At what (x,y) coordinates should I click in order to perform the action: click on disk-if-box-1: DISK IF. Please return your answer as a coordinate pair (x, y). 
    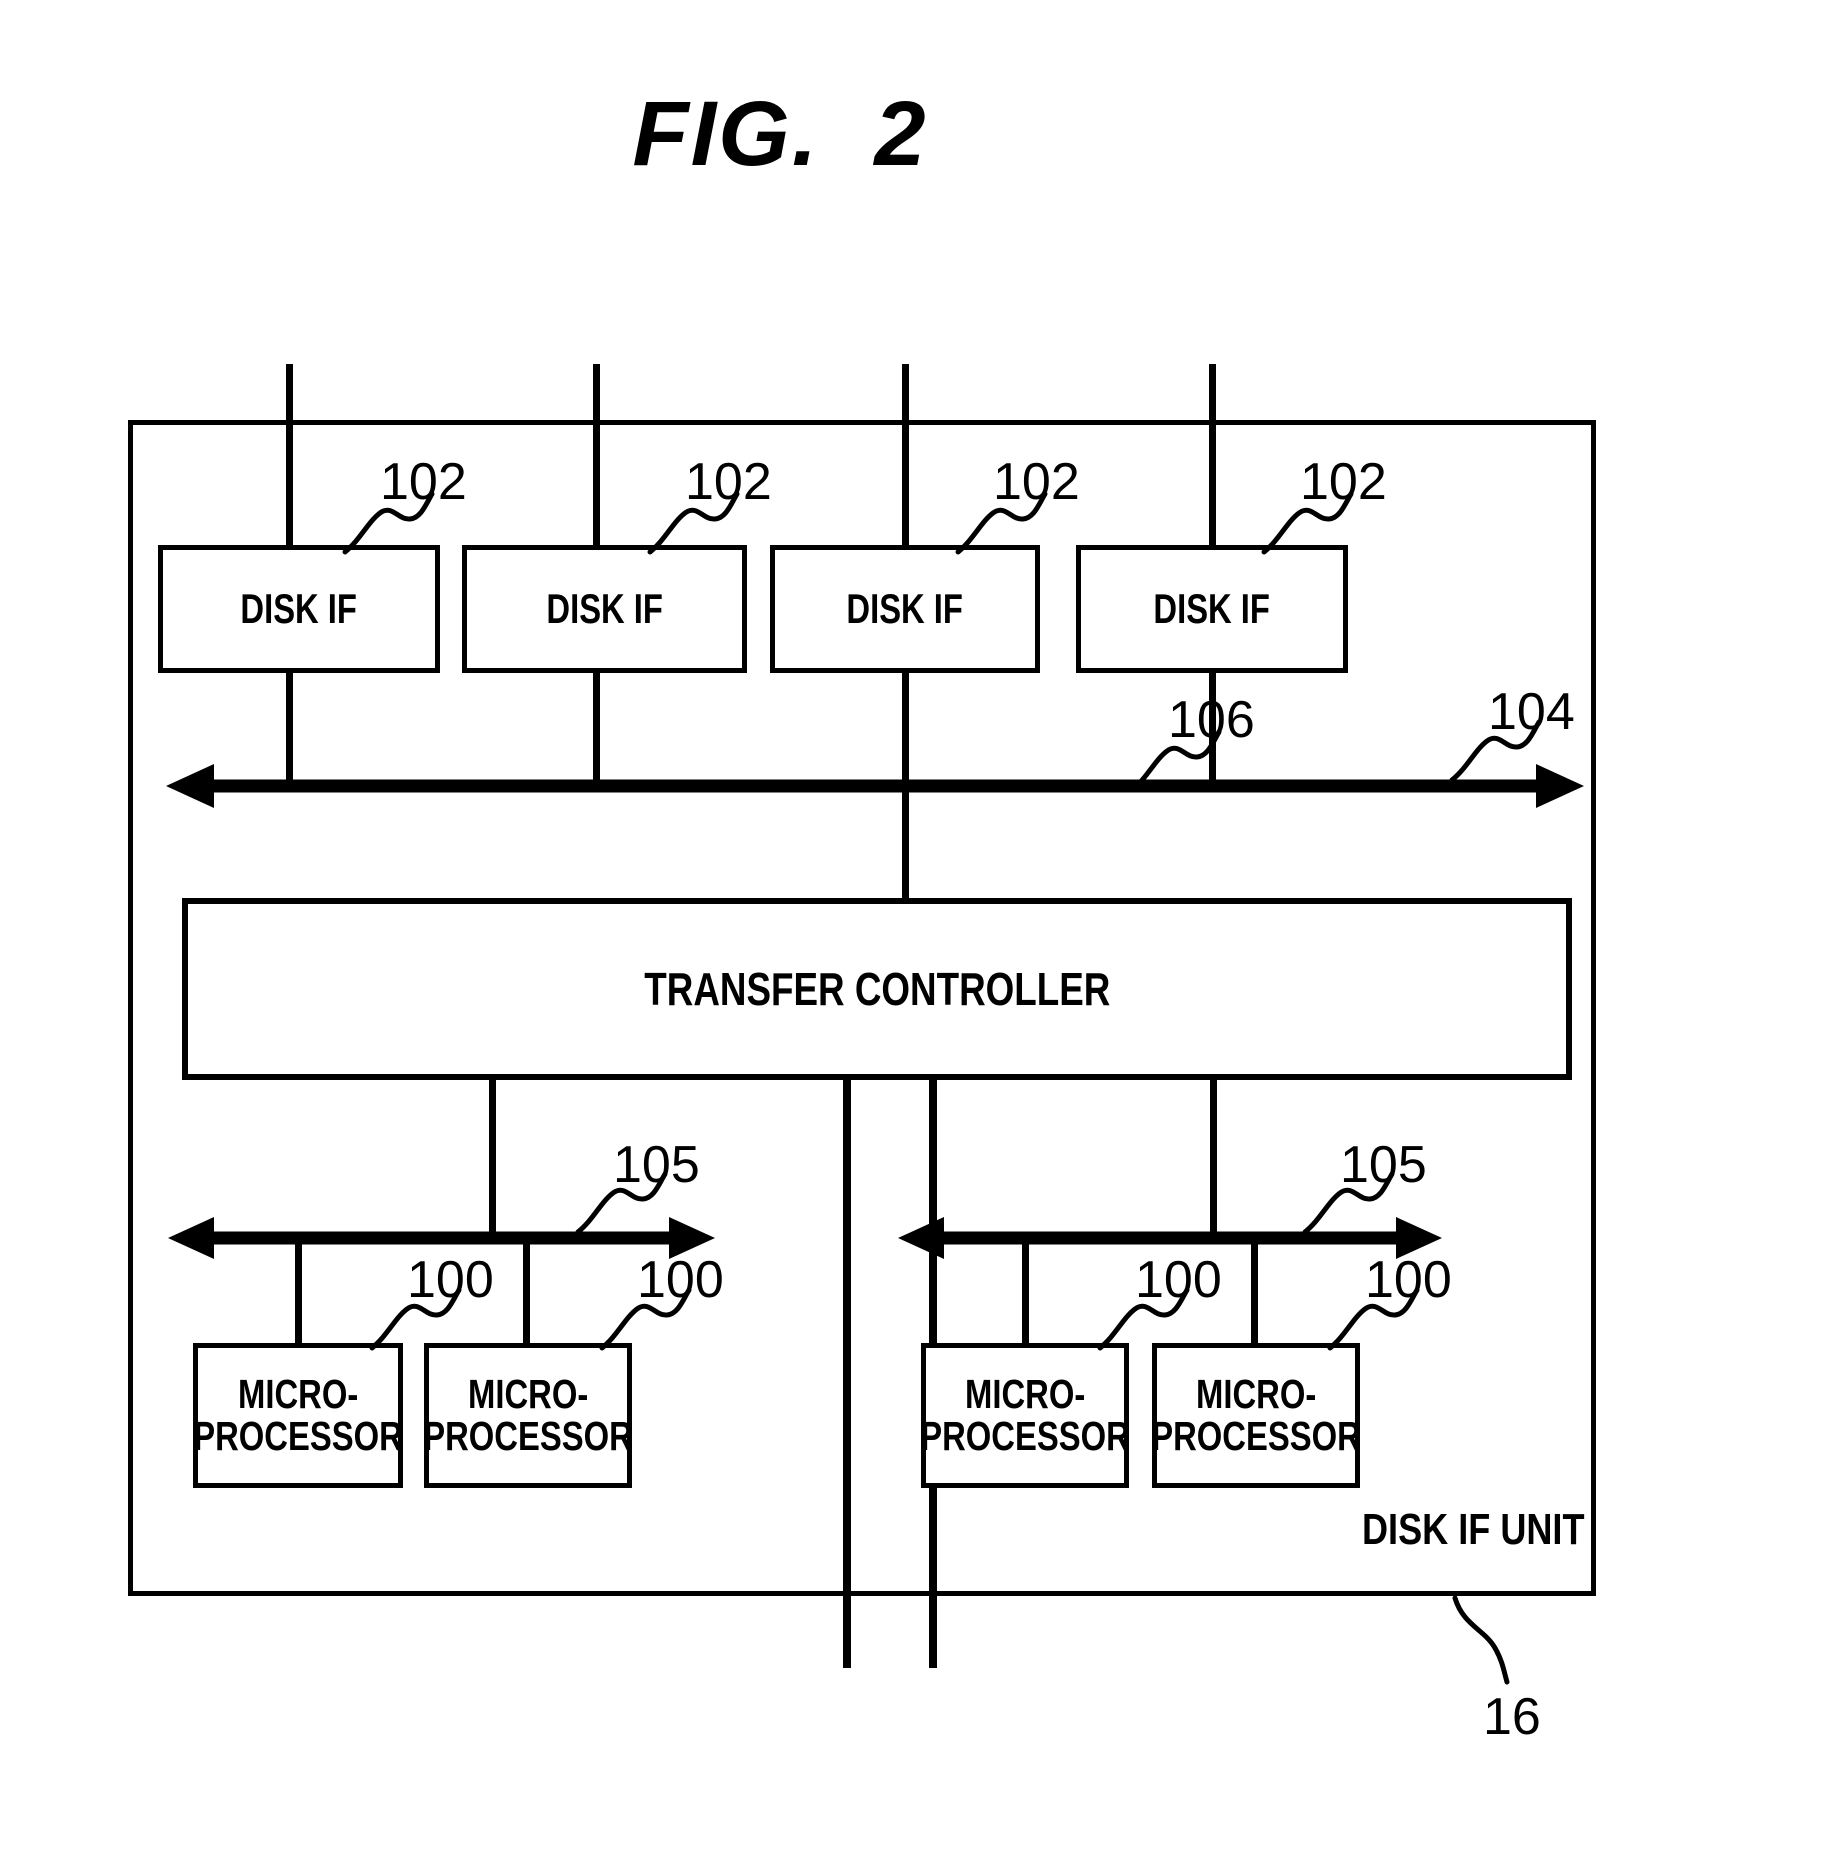
    Looking at the image, I should click on (299, 609).